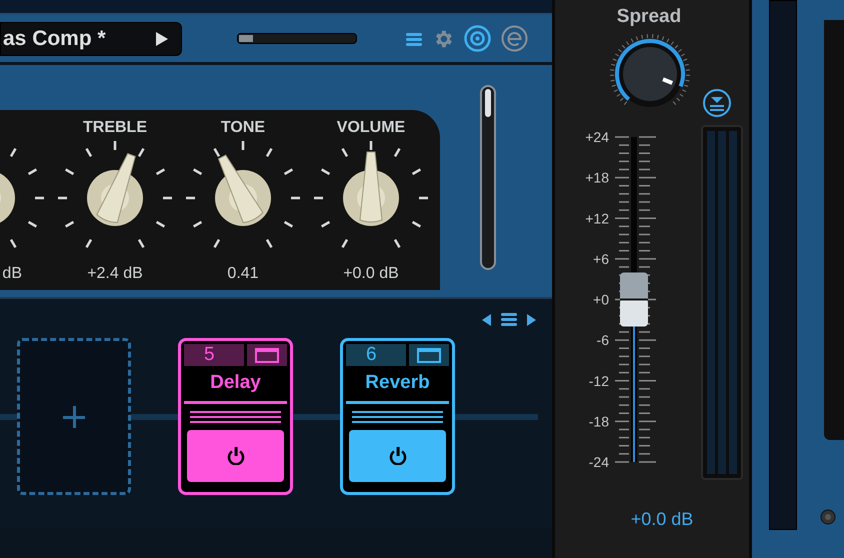 Image resolution: width=844 pixels, height=558 pixels. I want to click on scale-label: +12, so click(597, 218).